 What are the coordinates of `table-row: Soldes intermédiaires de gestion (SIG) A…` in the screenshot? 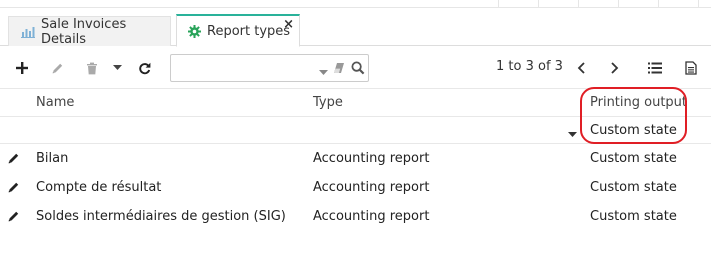 It's located at (355, 216).